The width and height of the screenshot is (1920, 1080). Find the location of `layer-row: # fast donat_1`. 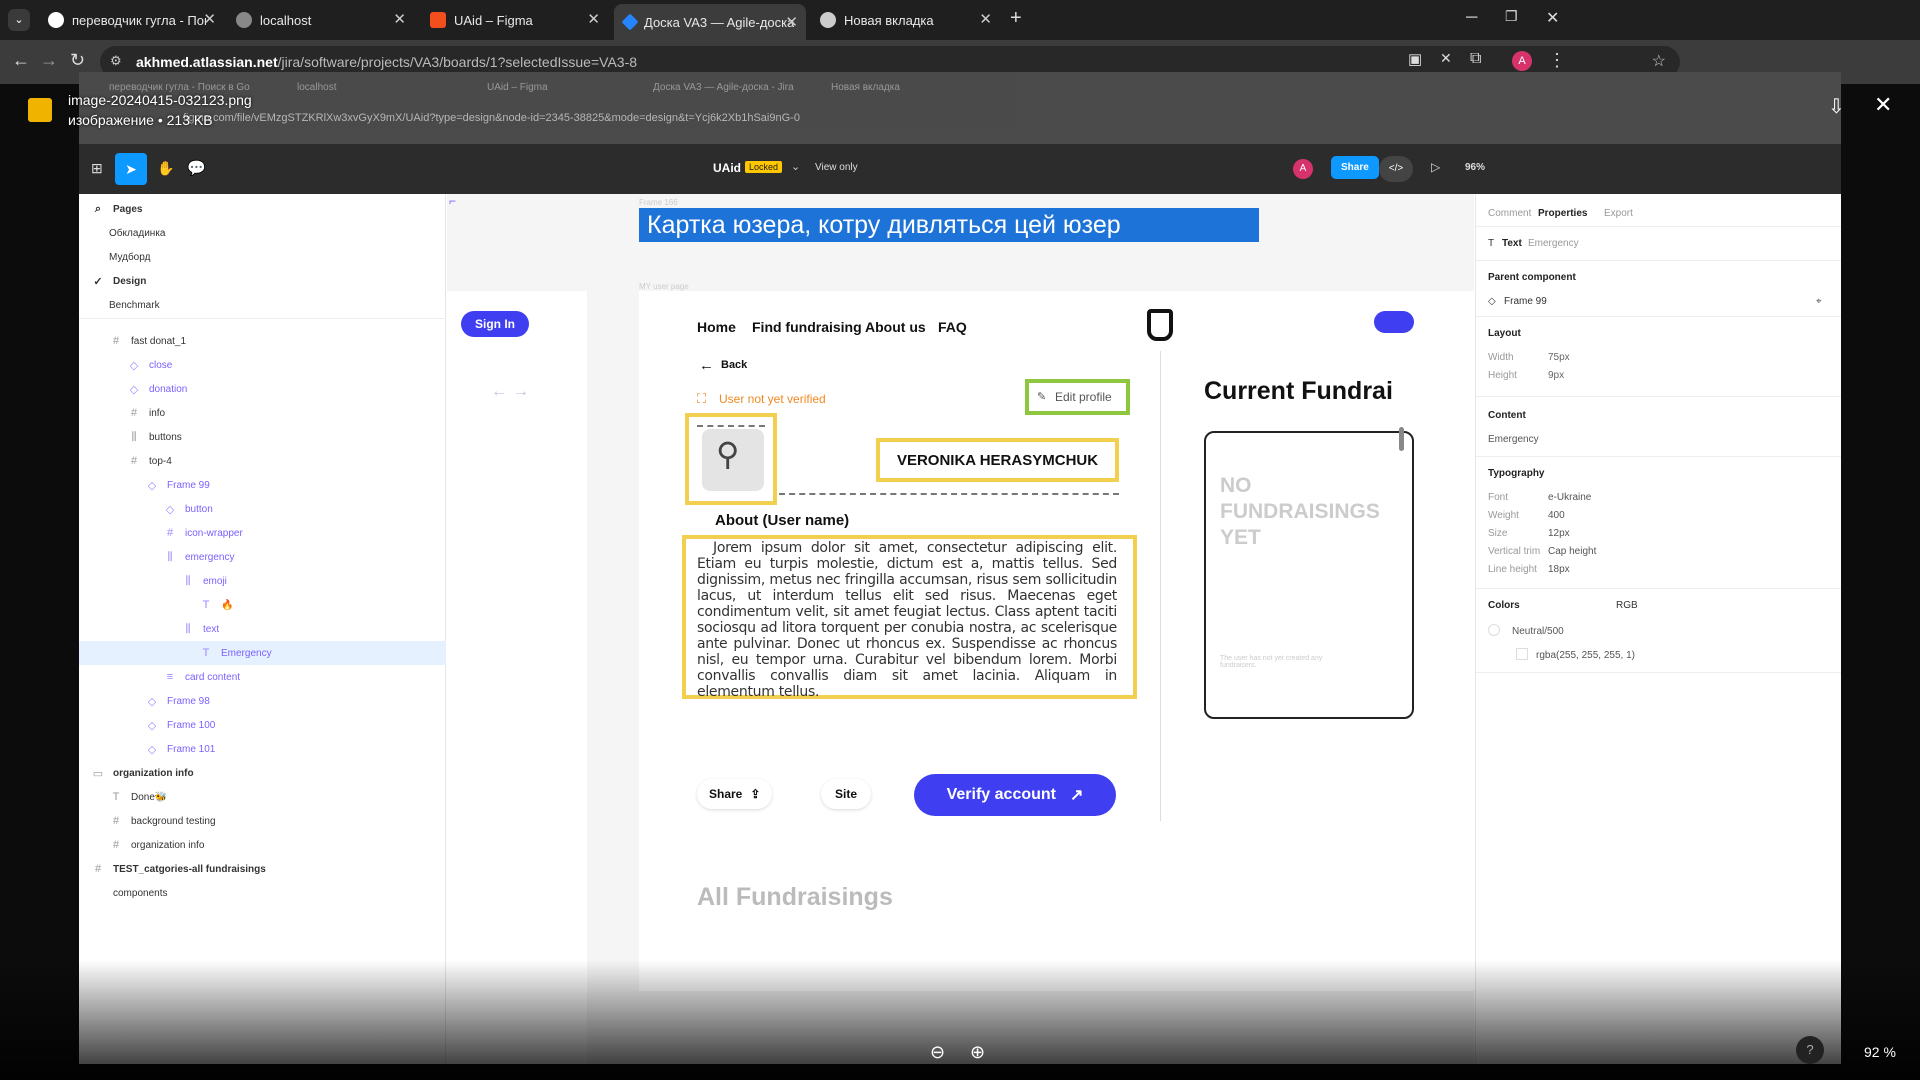

layer-row: # fast donat_1 is located at coordinates (262, 341).